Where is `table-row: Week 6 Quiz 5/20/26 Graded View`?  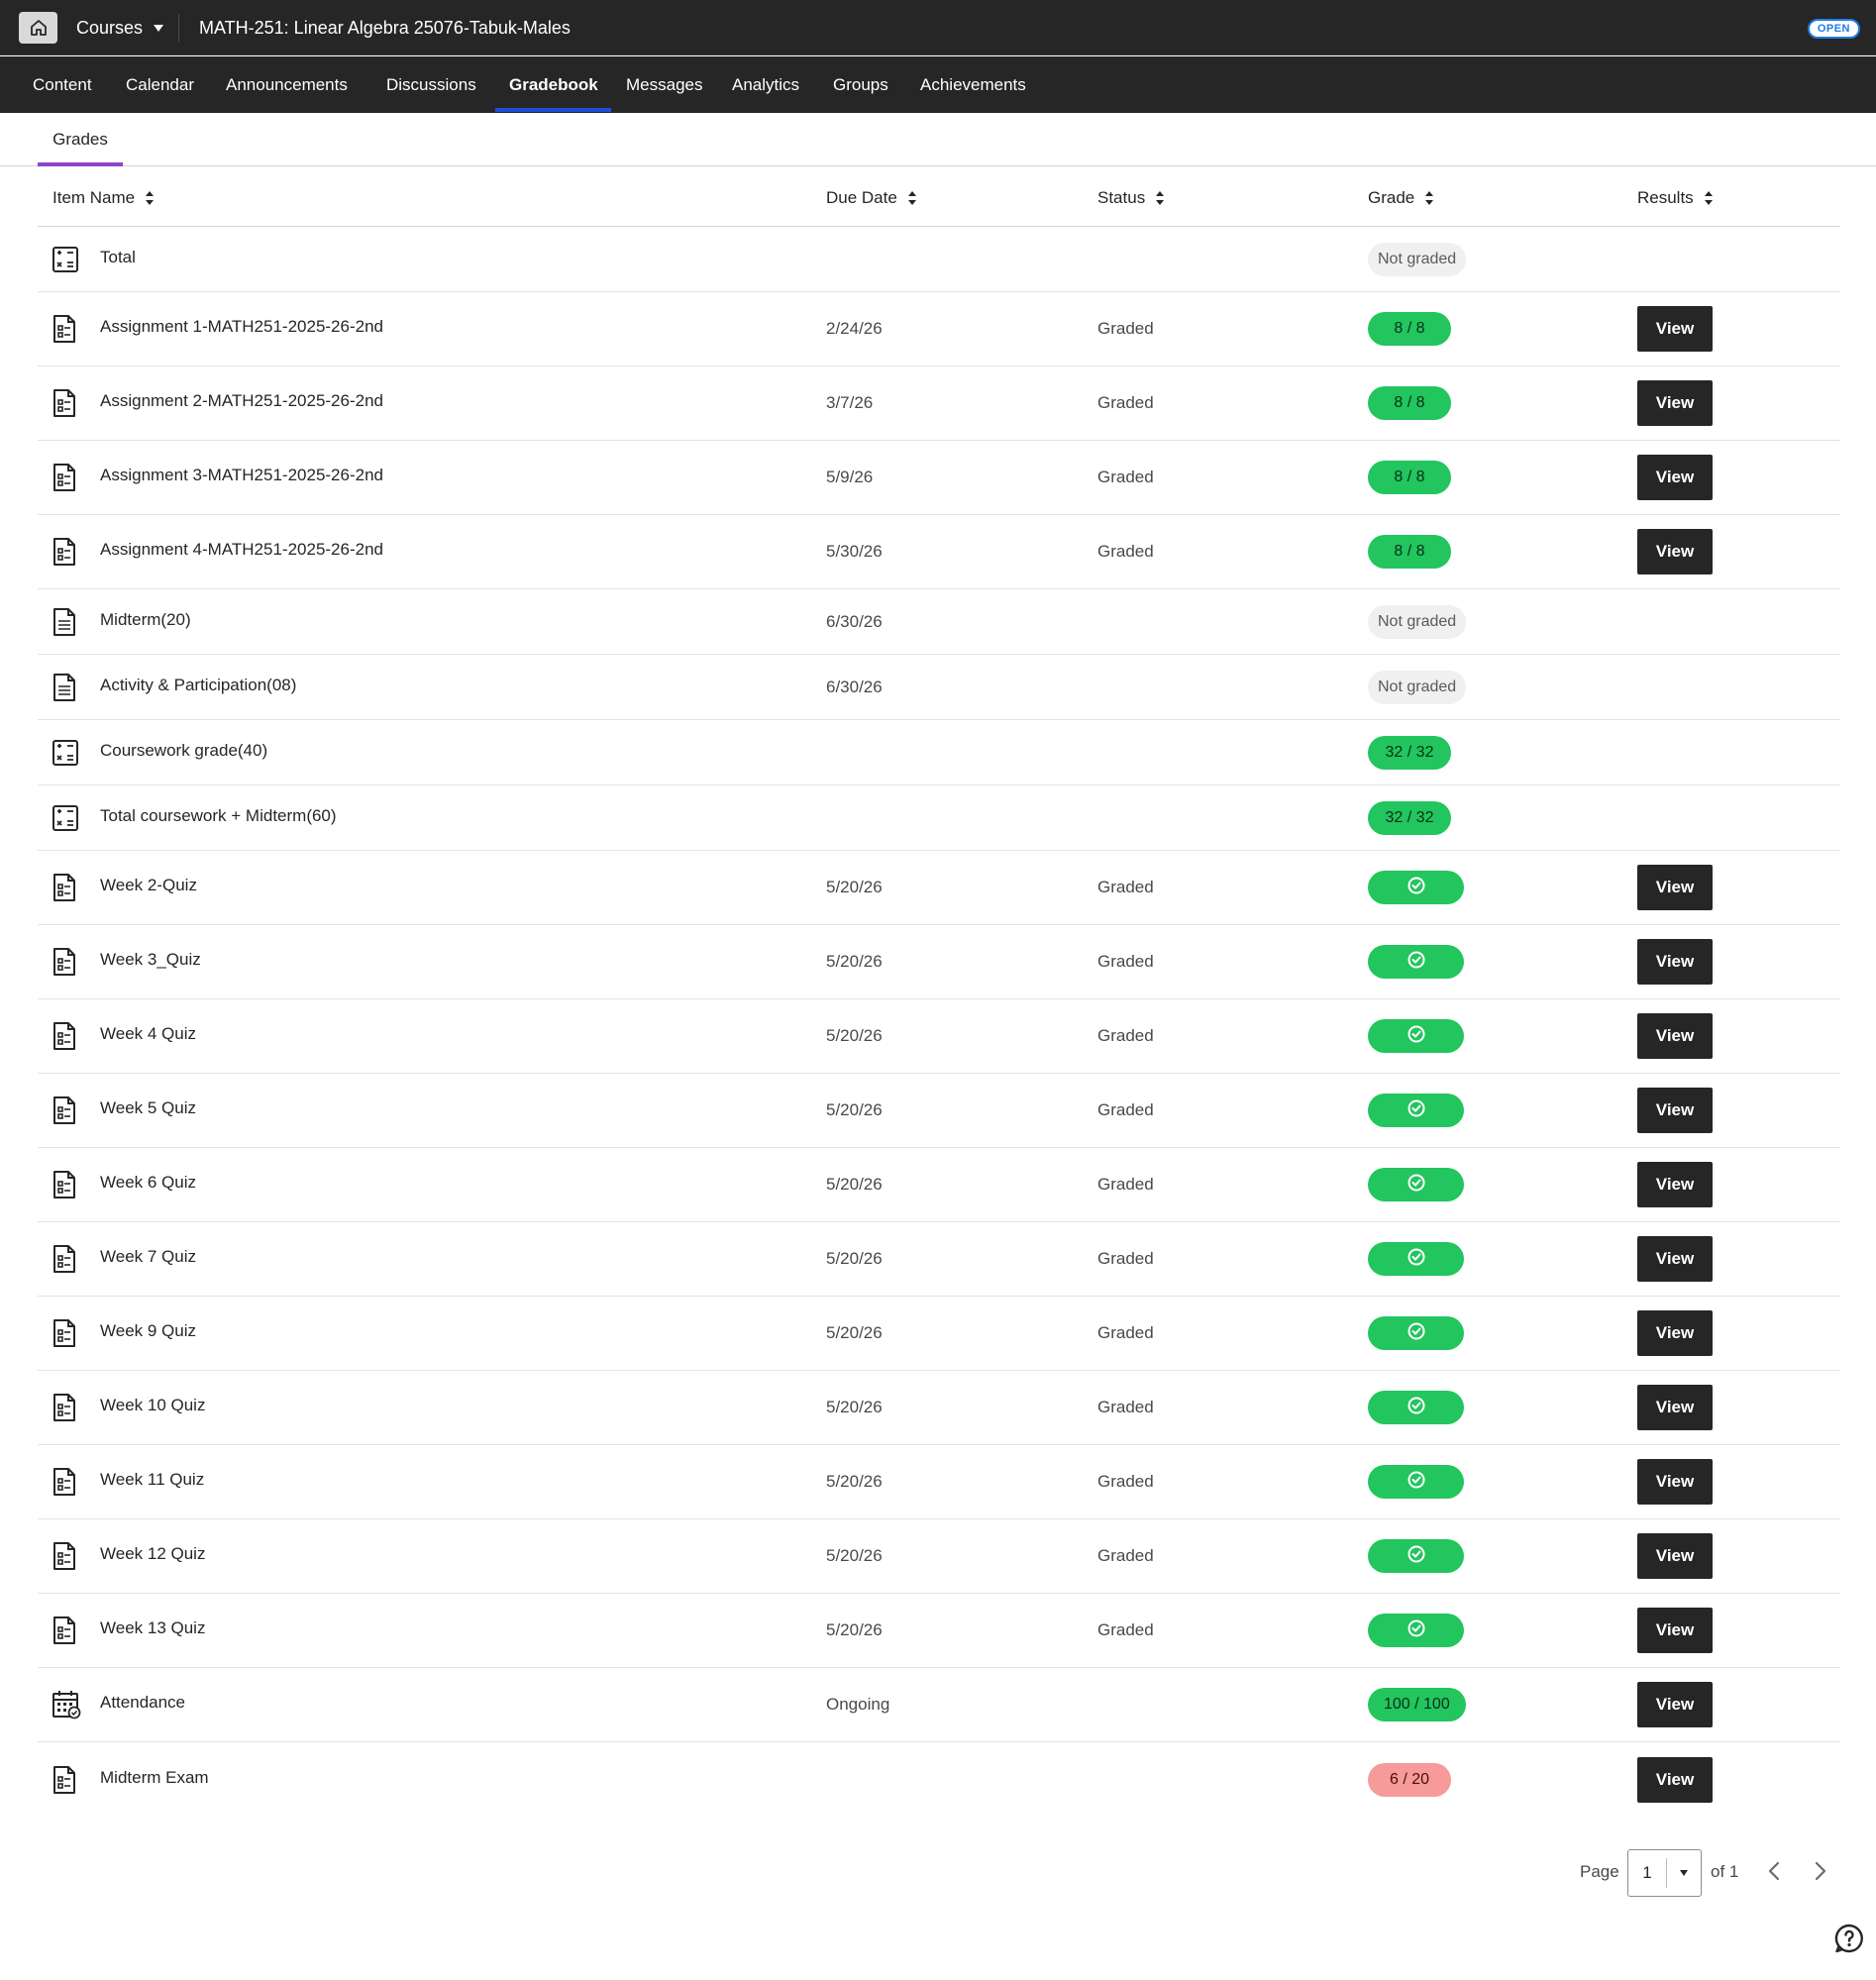
table-row: Week 6 Quiz 5/20/26 Graded View is located at coordinates (939, 1185).